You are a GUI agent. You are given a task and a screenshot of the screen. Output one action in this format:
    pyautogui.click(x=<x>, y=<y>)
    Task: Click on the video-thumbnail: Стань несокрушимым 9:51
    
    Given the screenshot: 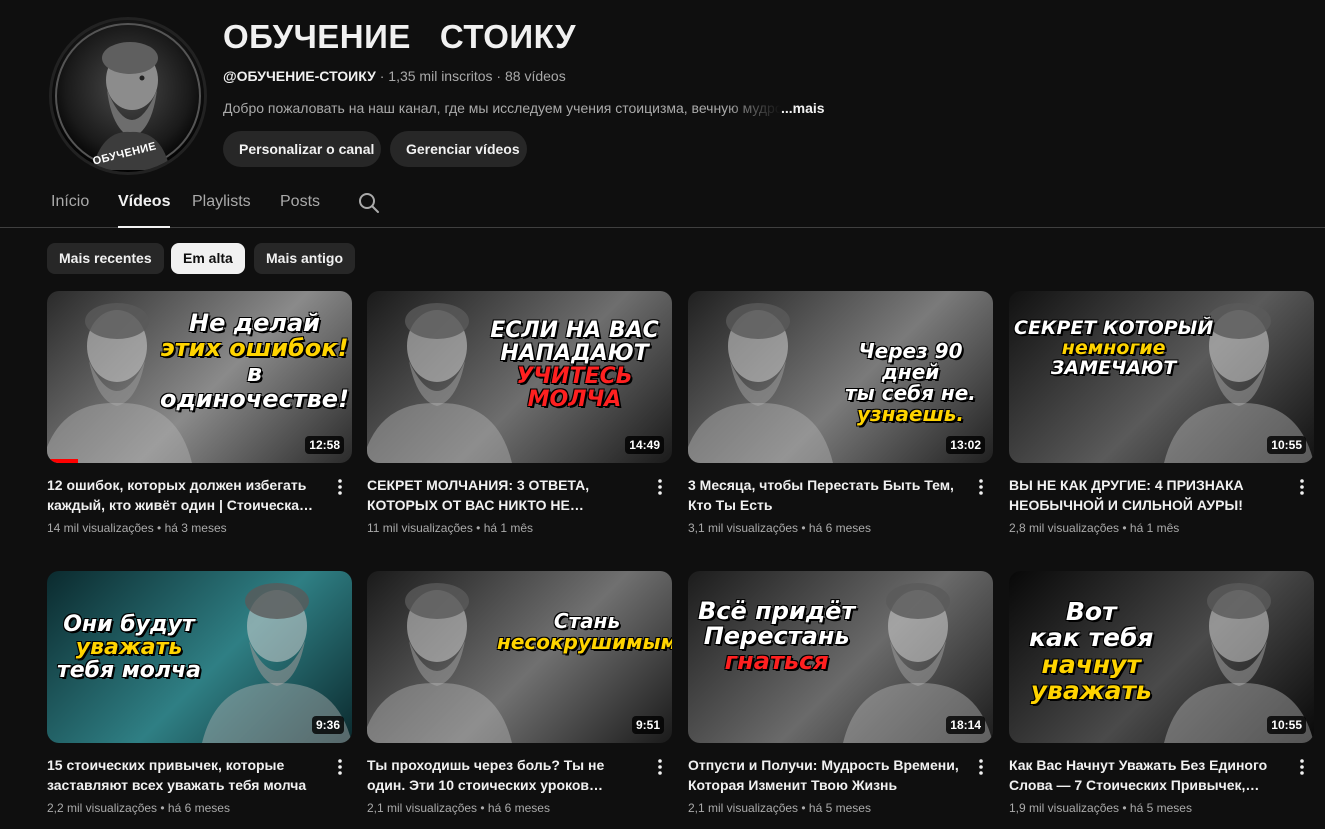 What is the action you would take?
    pyautogui.click(x=519, y=657)
    